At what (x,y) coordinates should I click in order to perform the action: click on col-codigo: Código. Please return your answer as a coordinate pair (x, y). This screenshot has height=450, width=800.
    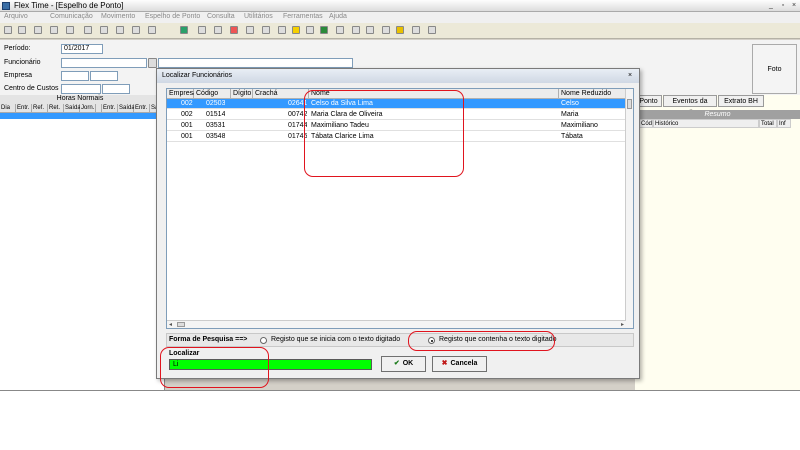
    Looking at the image, I should click on (212, 94).